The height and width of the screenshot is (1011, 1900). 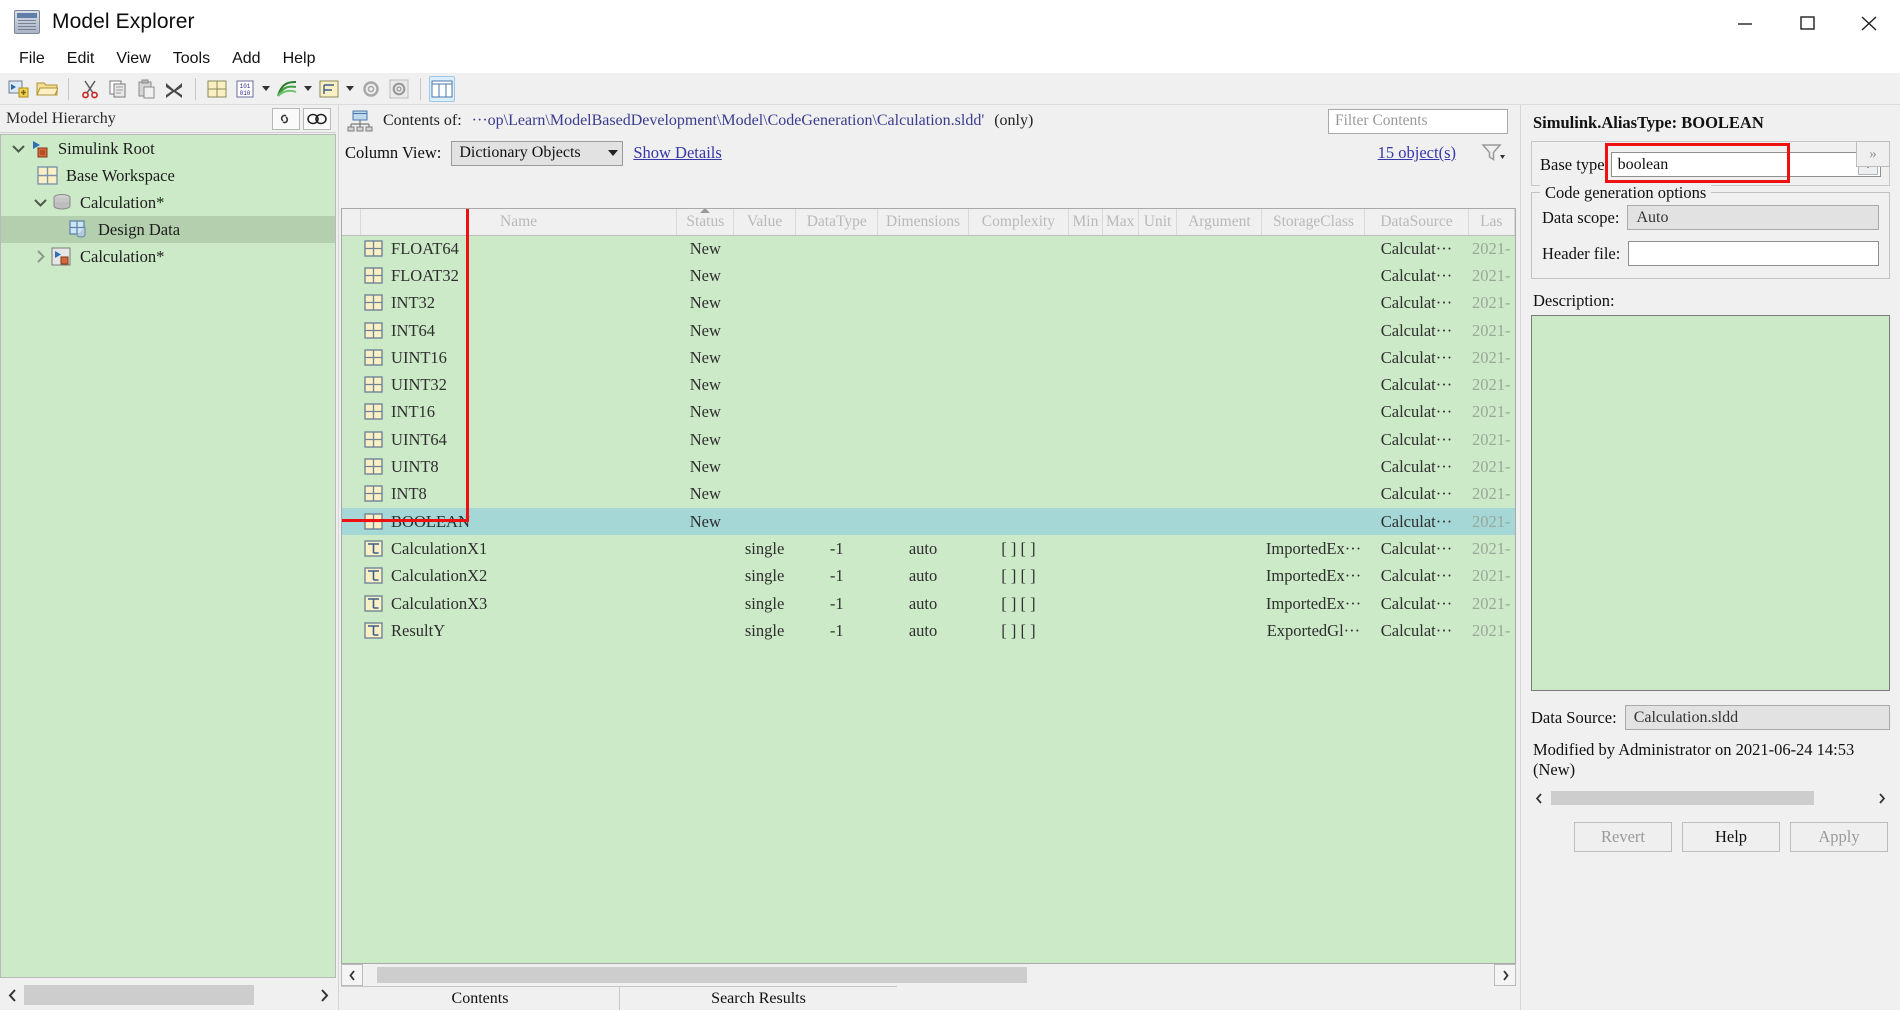 What do you see at coordinates (308, 89) in the screenshot?
I see `chevron-down-icon-signal` at bounding box center [308, 89].